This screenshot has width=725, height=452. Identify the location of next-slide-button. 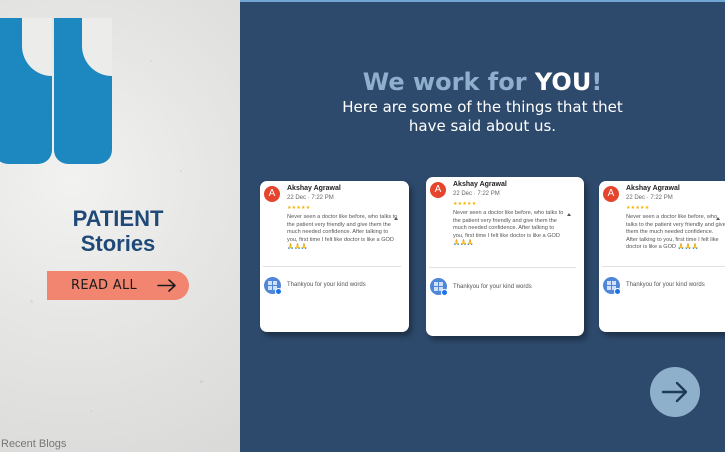
(675, 392).